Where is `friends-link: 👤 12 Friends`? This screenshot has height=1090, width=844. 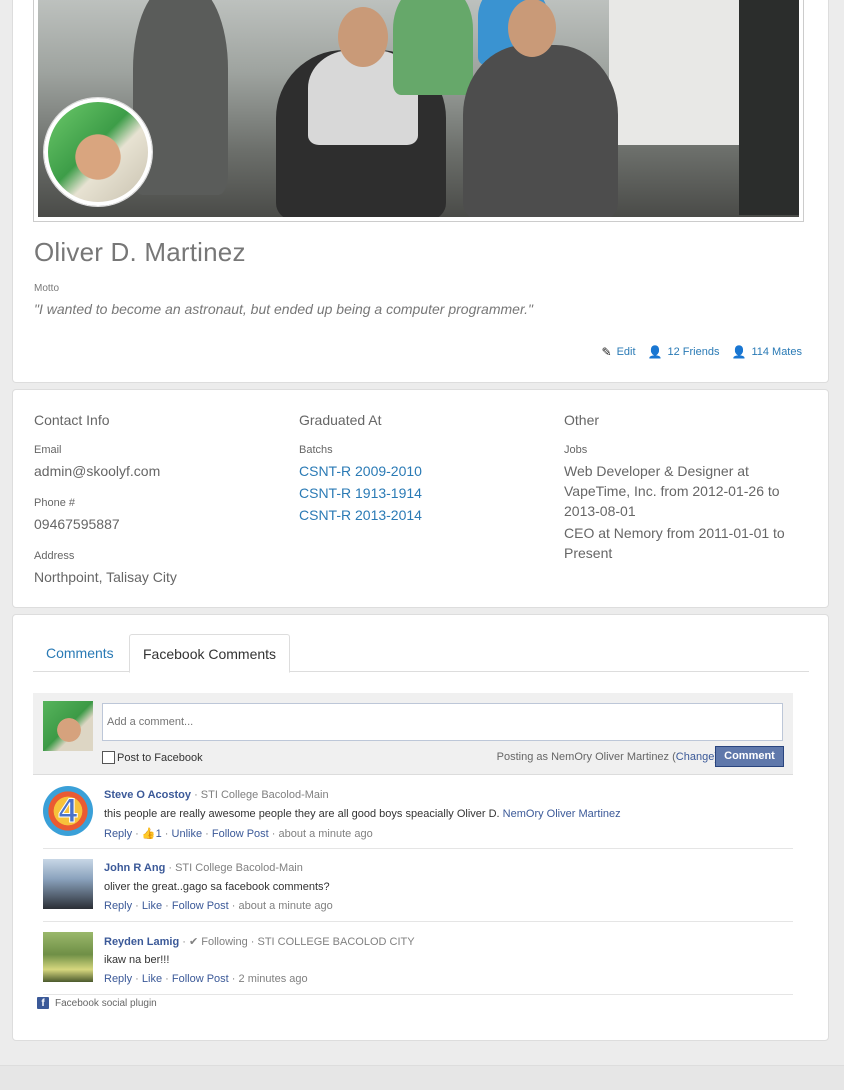
friends-link: 👤 12 Friends is located at coordinates (684, 352).